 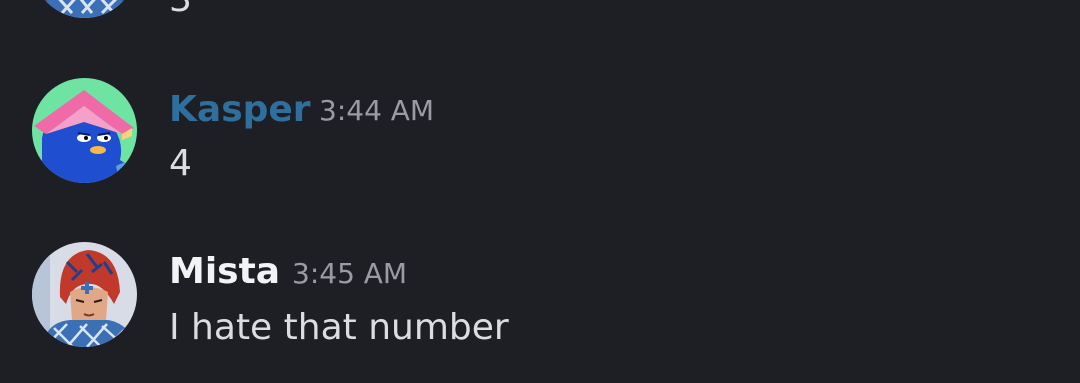 What do you see at coordinates (350, 273) in the screenshot?
I see `message-timestamp: 3:45 AM` at bounding box center [350, 273].